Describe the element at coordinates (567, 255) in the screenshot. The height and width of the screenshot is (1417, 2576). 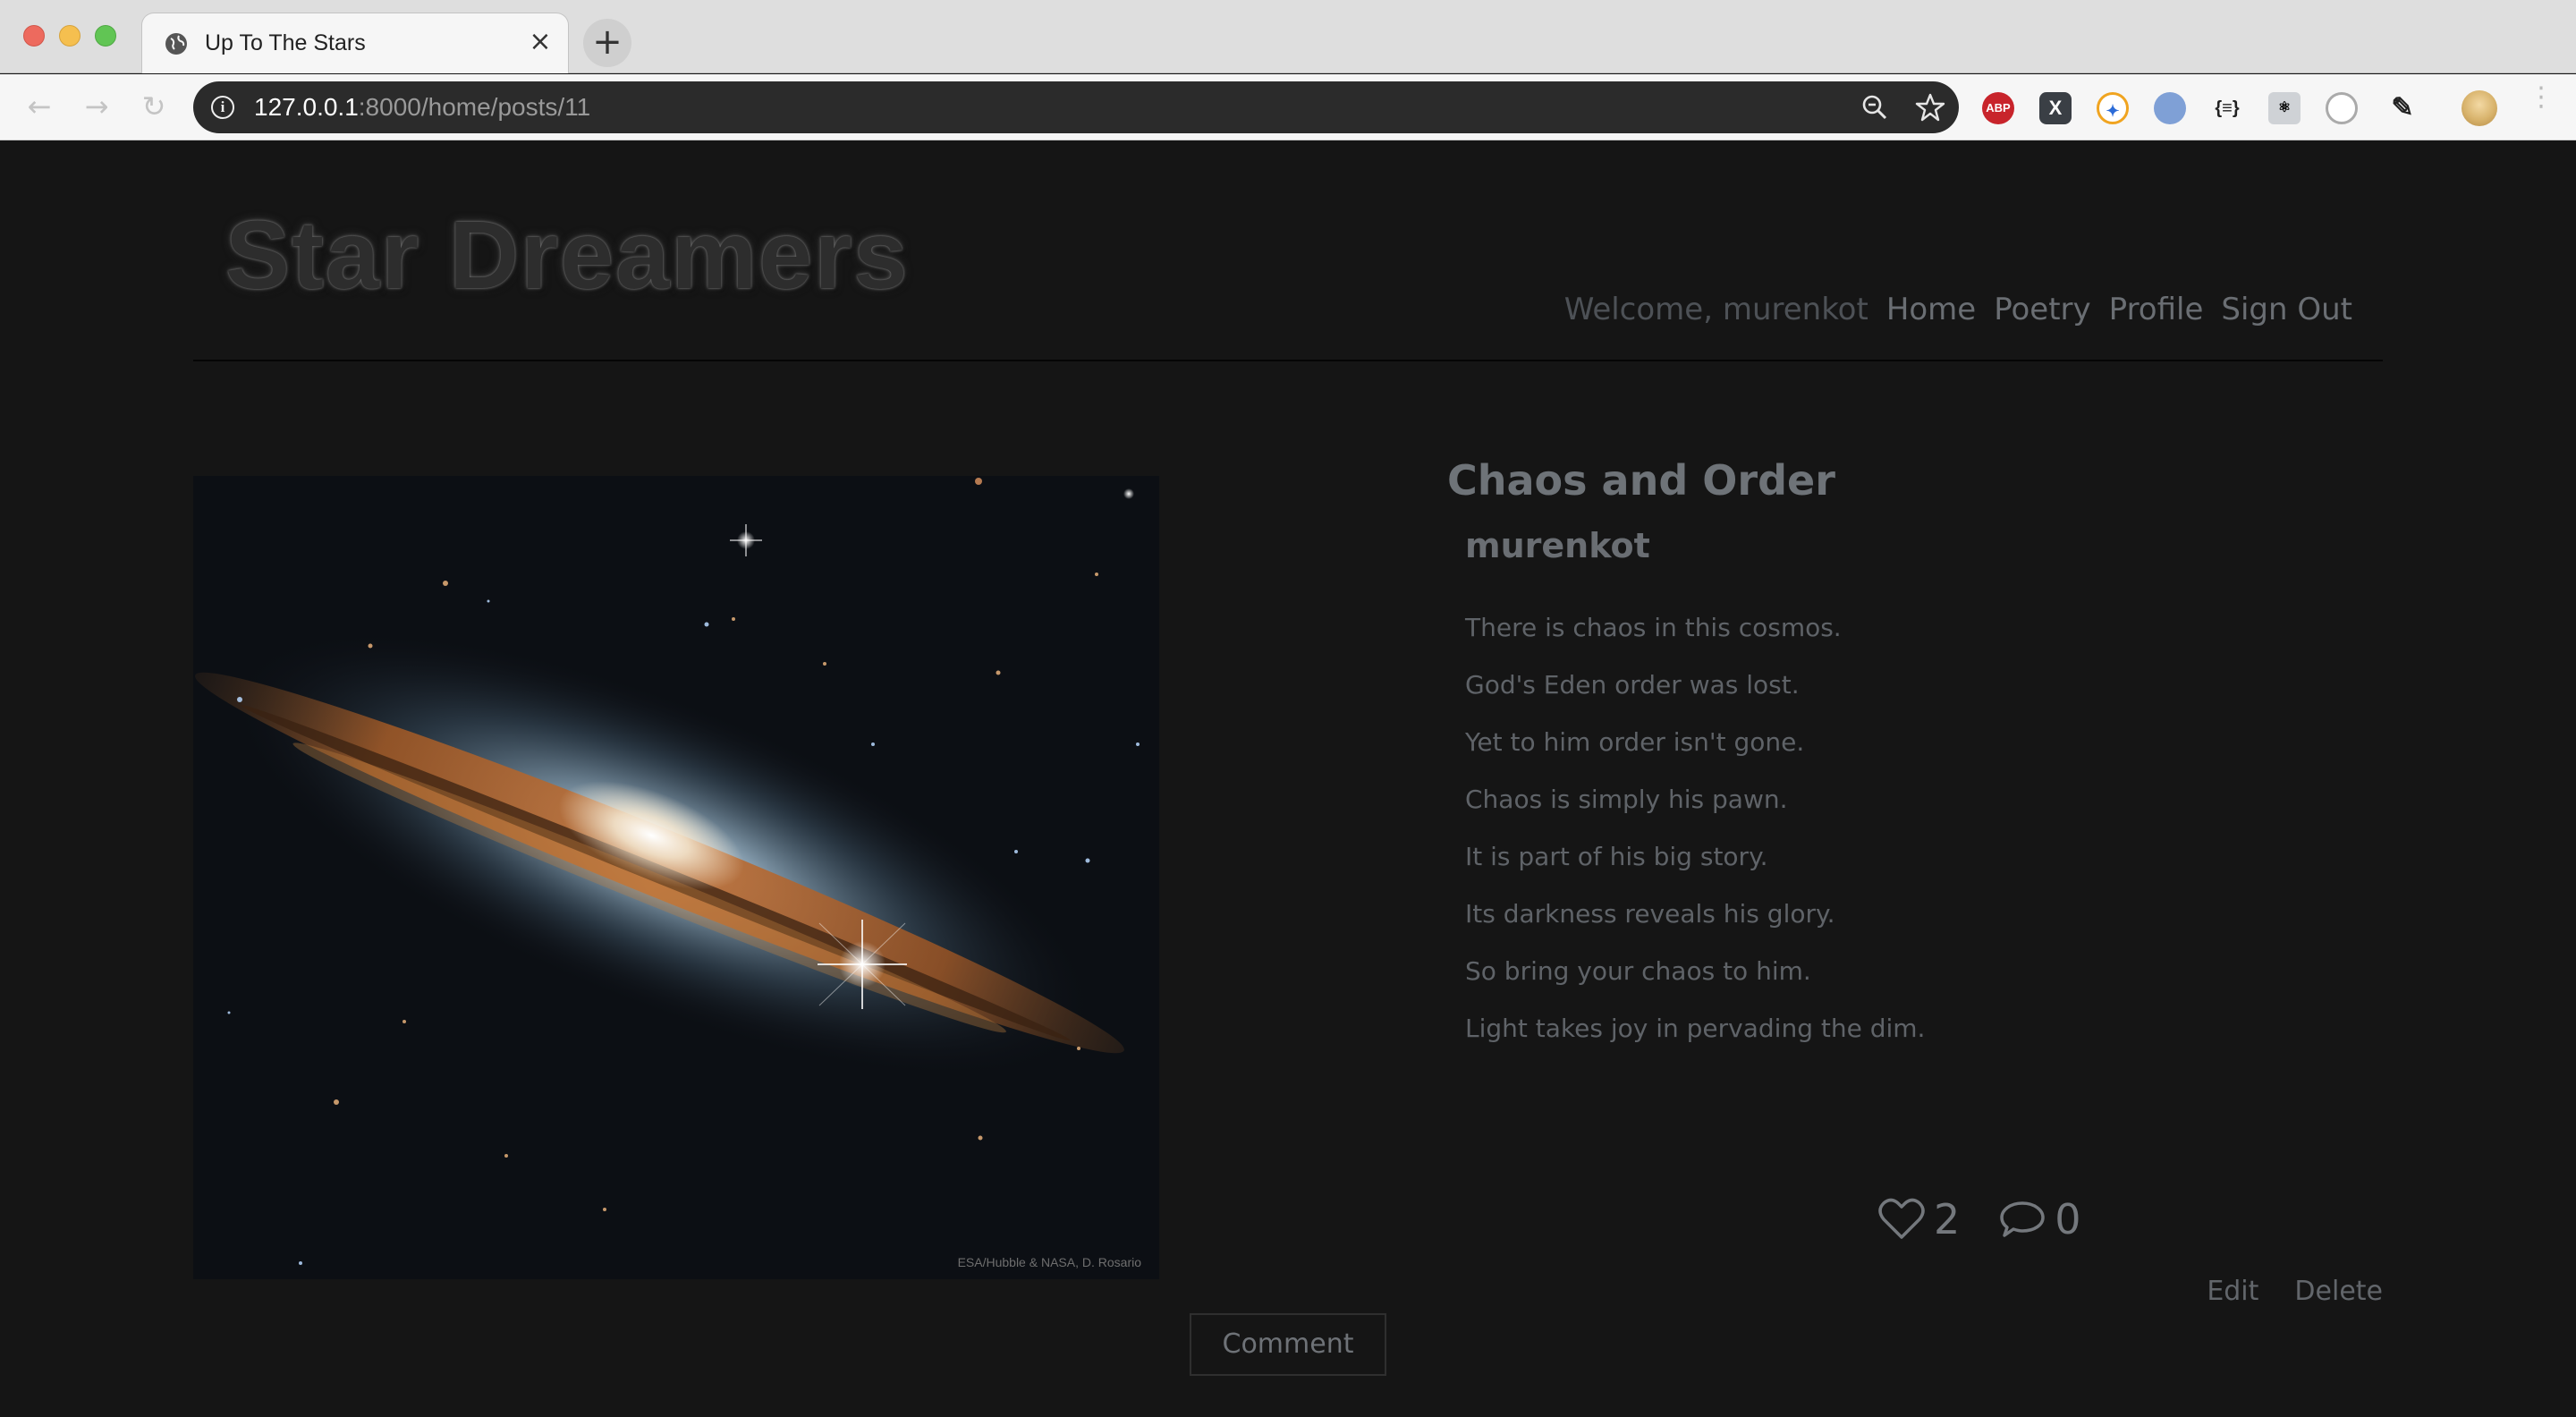
I see `site-logo: Star Dreamers` at that location.